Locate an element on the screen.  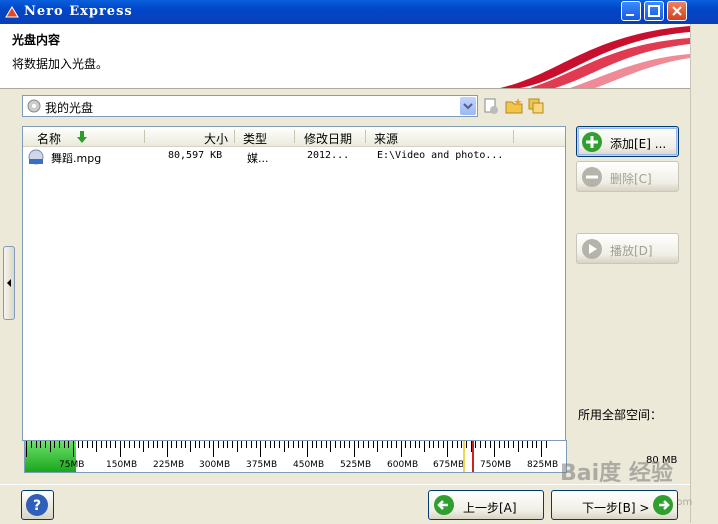
delete-button: 删除[C] is located at coordinates (627, 176).